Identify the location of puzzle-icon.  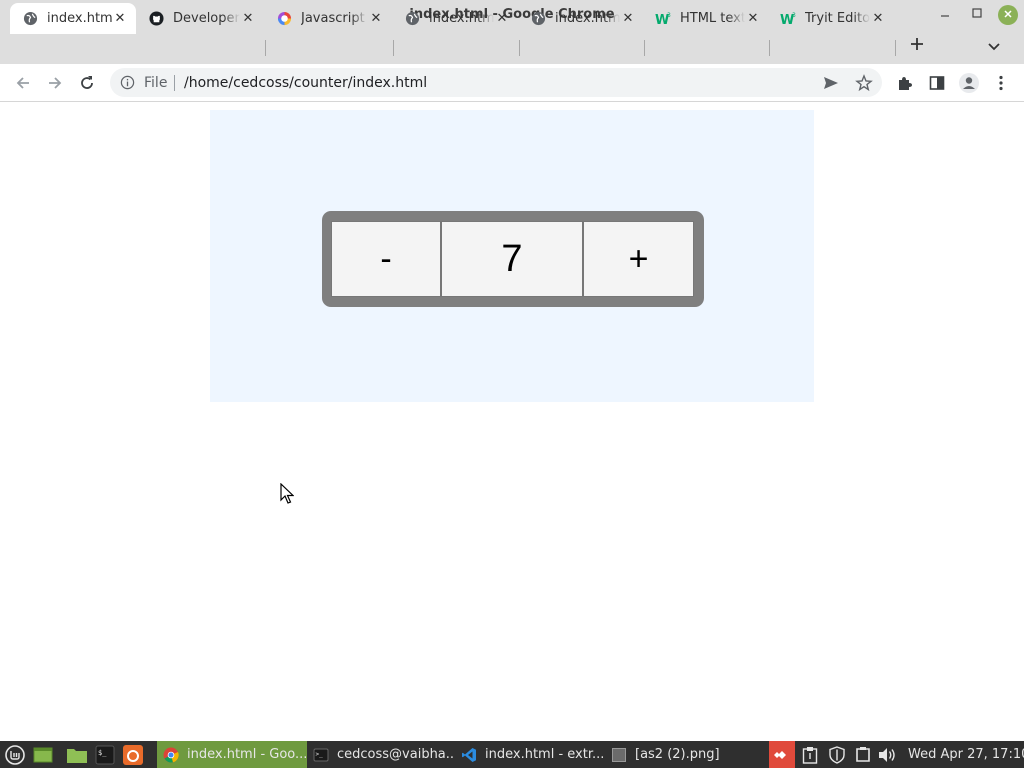
(905, 83).